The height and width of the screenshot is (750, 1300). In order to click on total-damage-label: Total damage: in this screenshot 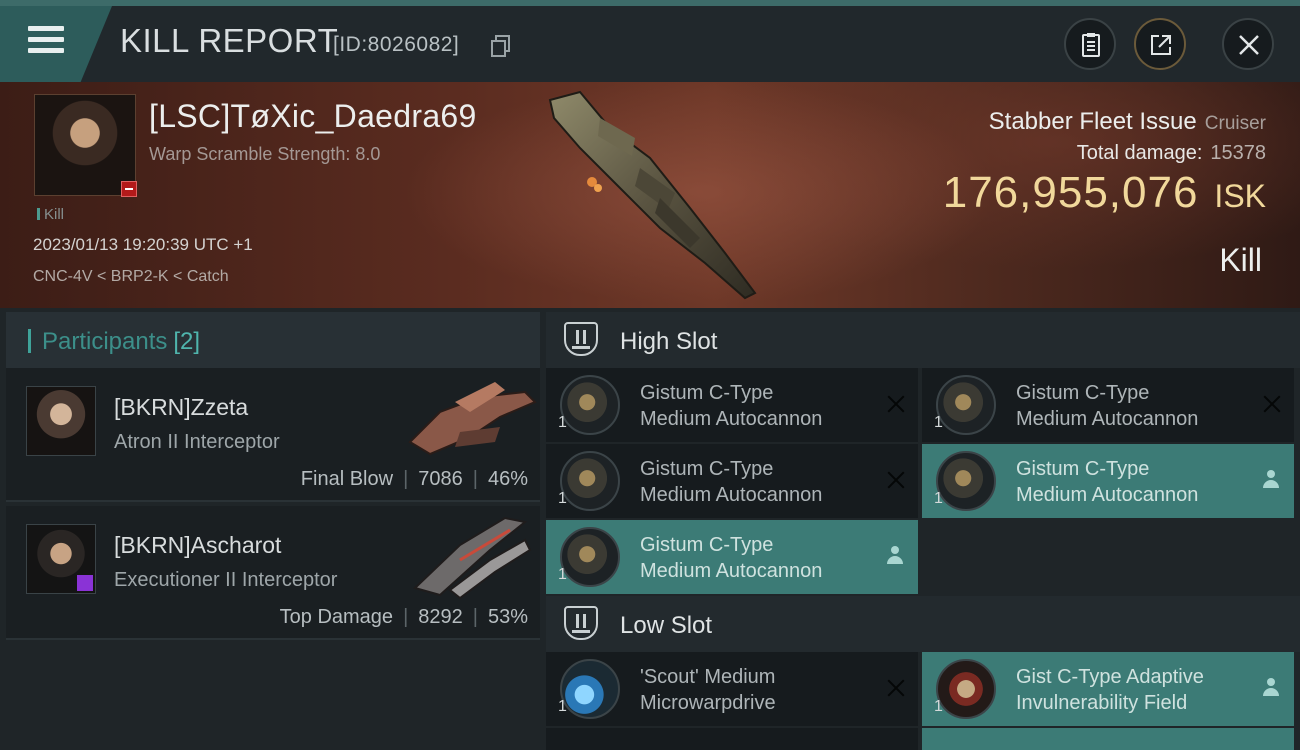, I will do `click(1139, 153)`.